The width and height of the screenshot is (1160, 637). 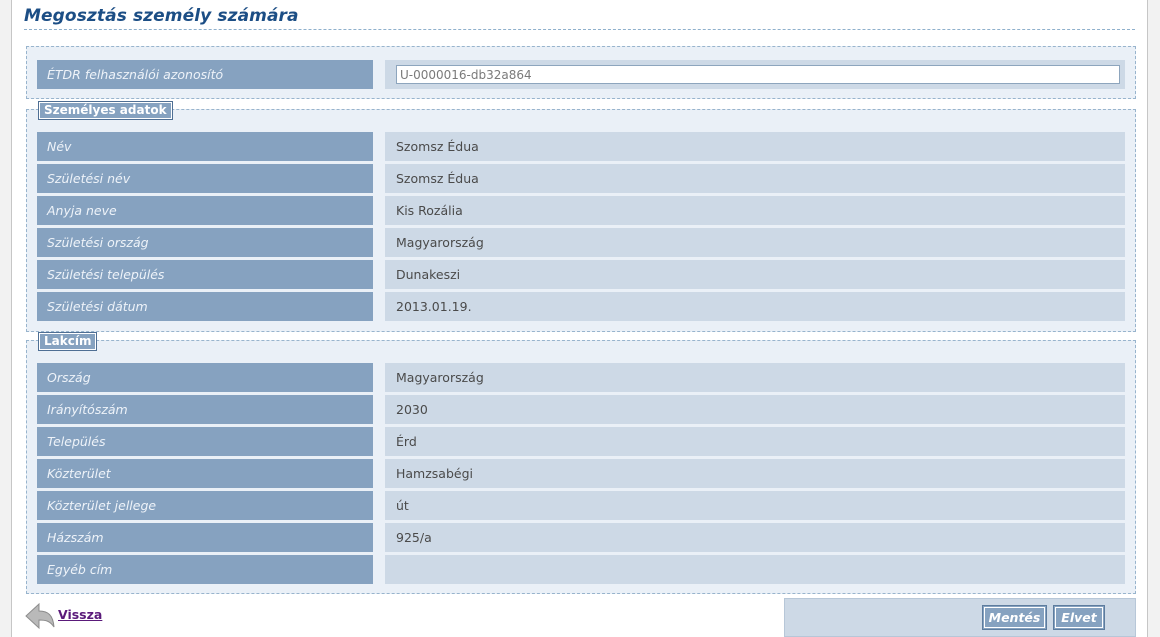 What do you see at coordinates (40, 616) in the screenshot?
I see `back-arrow-icon` at bounding box center [40, 616].